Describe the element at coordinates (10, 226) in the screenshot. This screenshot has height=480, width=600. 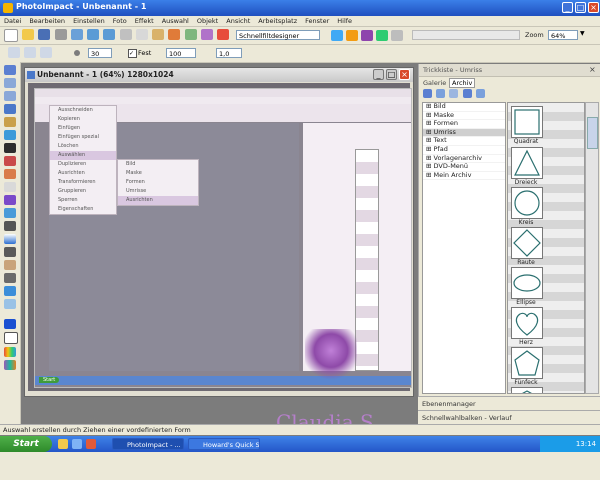
I see `line-tool-icon` at that location.